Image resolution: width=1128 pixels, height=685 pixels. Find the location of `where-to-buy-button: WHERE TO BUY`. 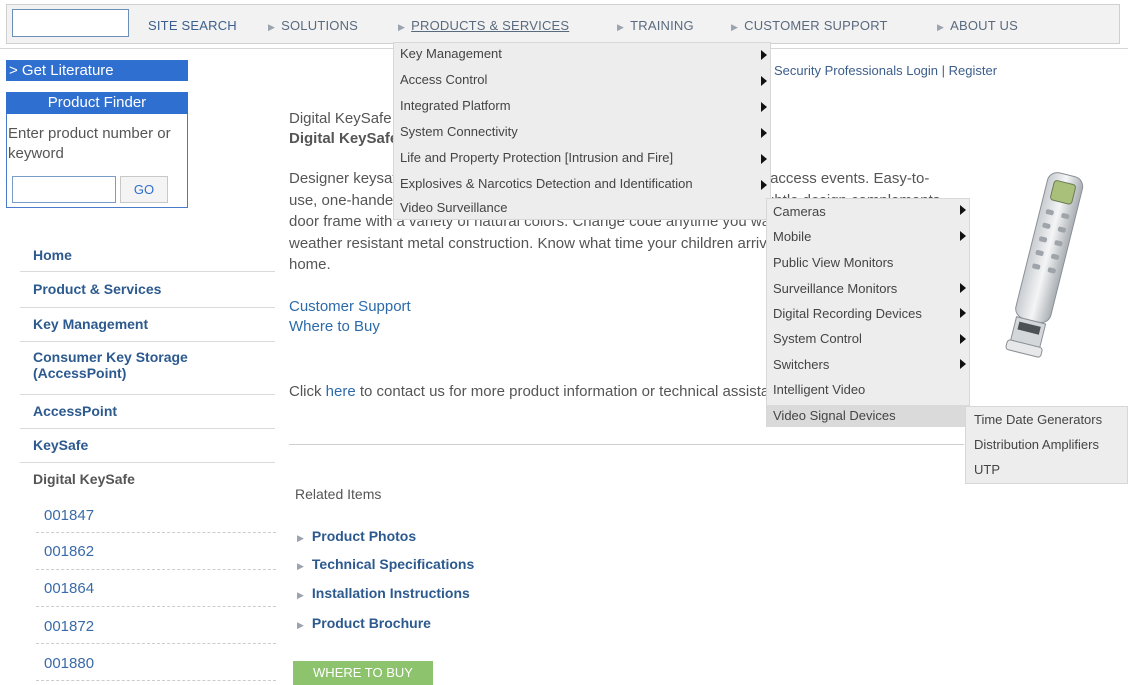

where-to-buy-button: WHERE TO BUY is located at coordinates (363, 673).